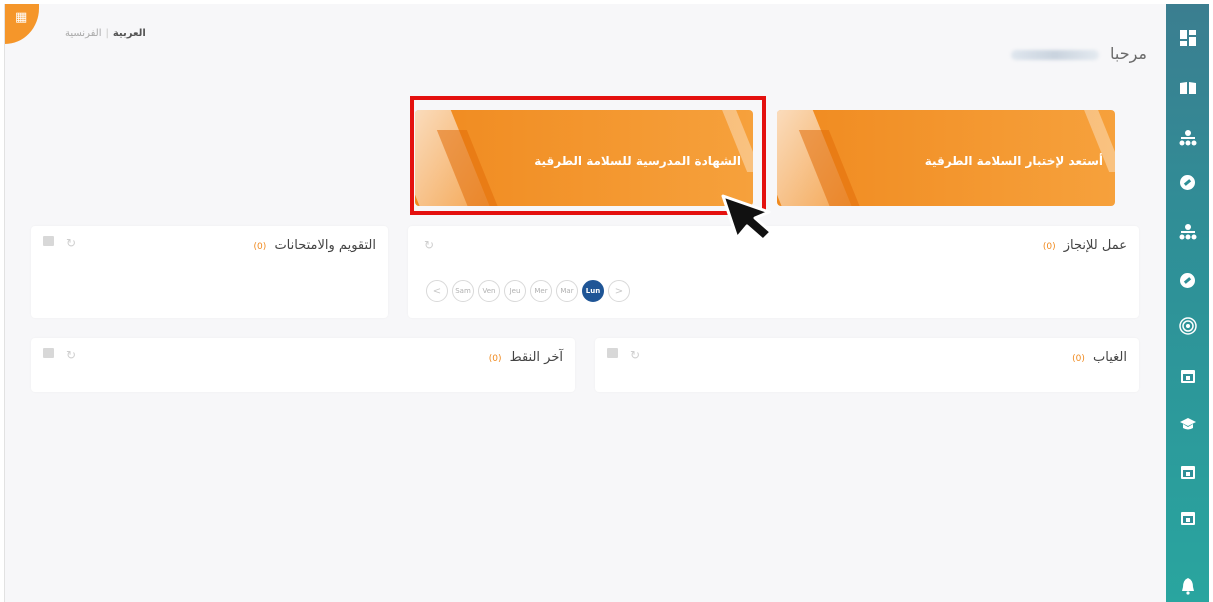  Describe the element at coordinates (1013, 161) in the screenshot. I see `banner-label: أستعد لإختبار السلامة الطرقية` at that location.